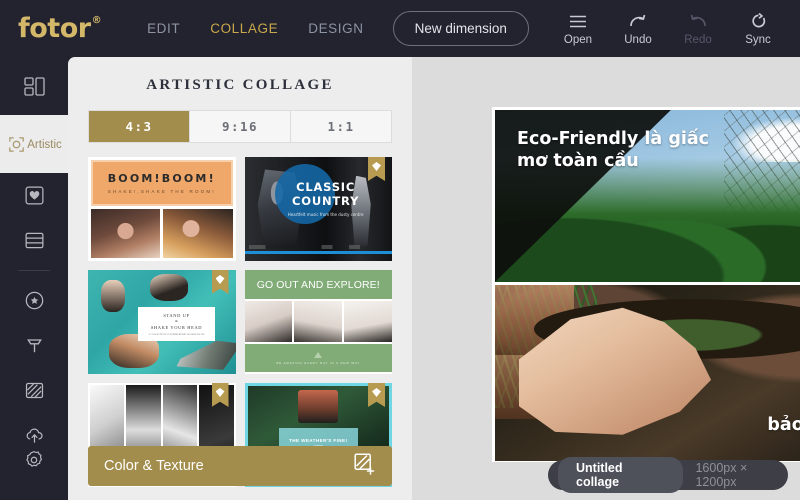 Image resolution: width=800 pixels, height=500 pixels. I want to click on boom-boom-photos, so click(162, 233).